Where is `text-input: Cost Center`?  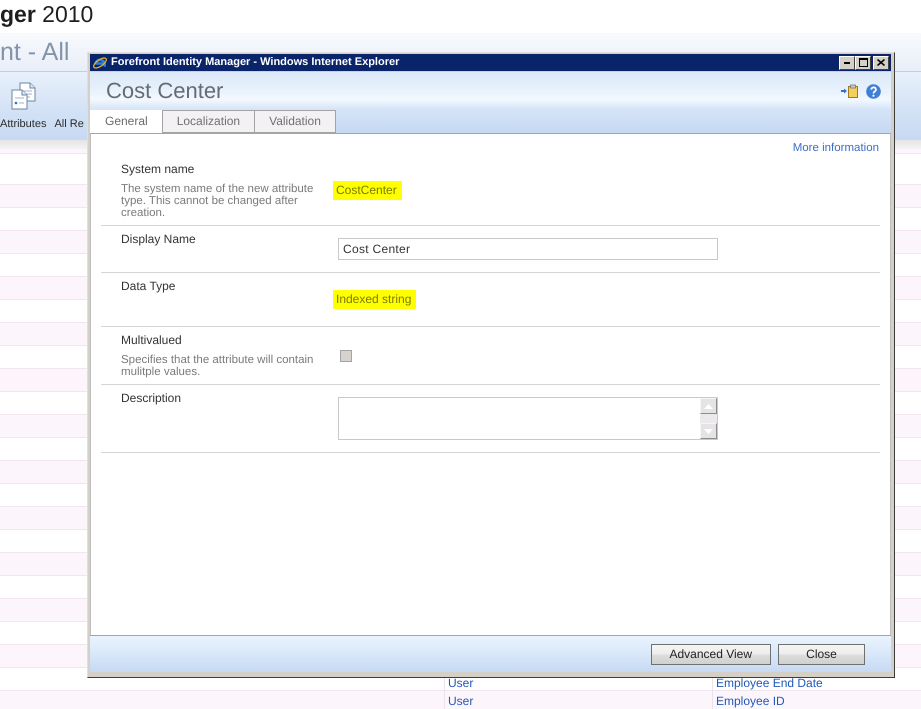 text-input: Cost Center is located at coordinates (528, 249).